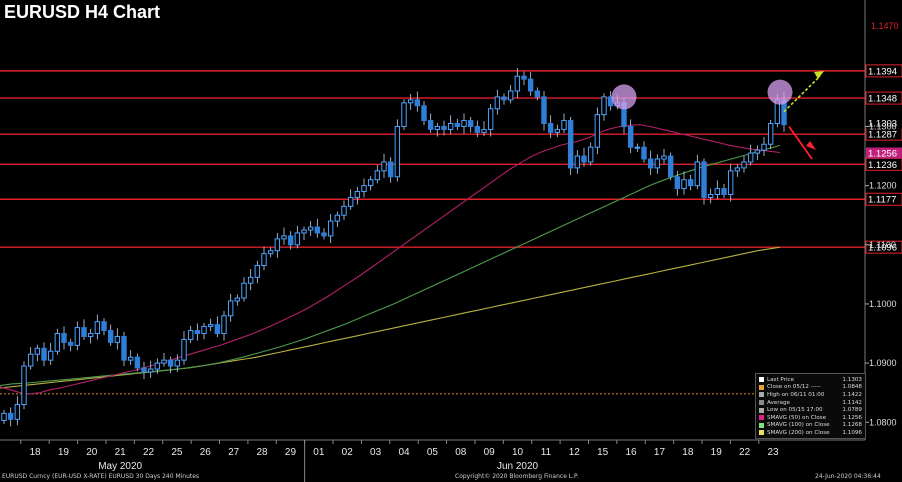 This screenshot has width=902, height=482. Describe the element at coordinates (810, 395) in the screenshot. I see `legend-row: High on 06/11 01:00 1.1422` at that location.